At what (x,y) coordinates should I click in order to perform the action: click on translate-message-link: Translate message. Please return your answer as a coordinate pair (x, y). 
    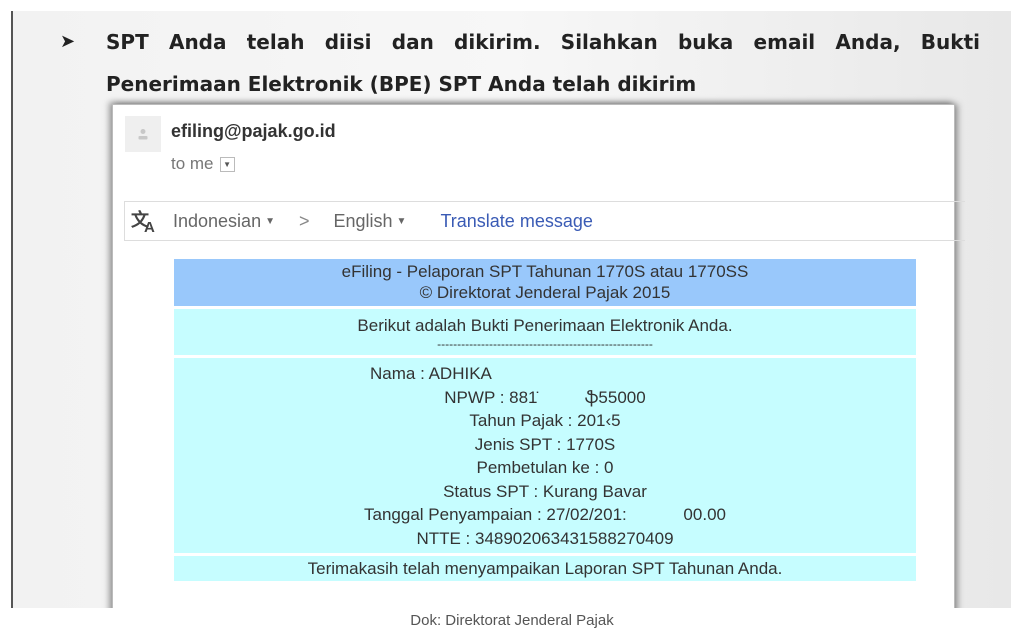
    Looking at the image, I should click on (516, 221).